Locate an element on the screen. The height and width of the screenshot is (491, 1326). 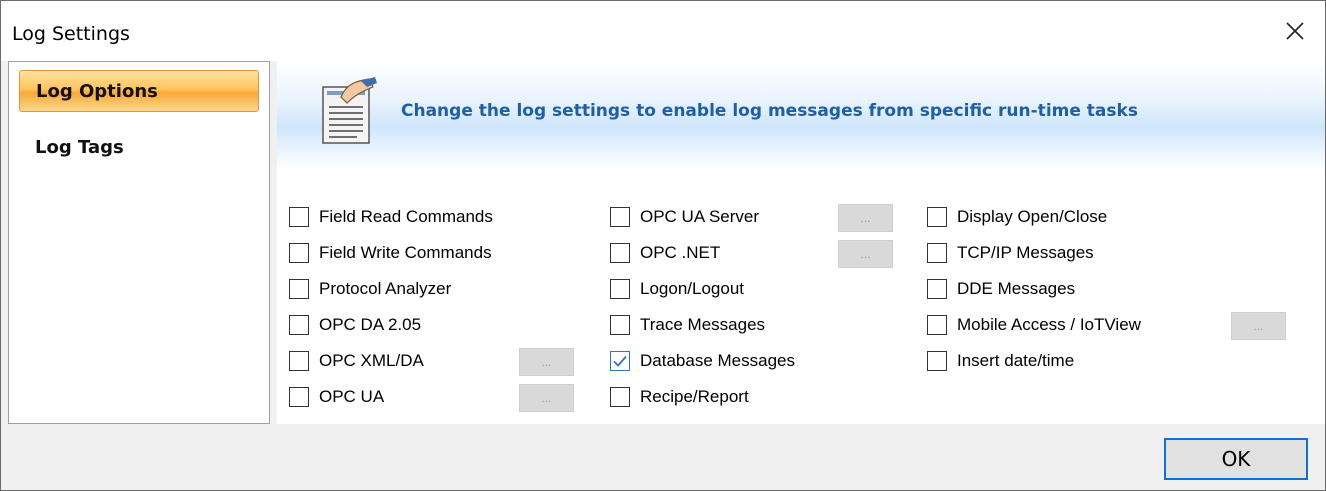
window-title: Log Settings is located at coordinates (71, 34).